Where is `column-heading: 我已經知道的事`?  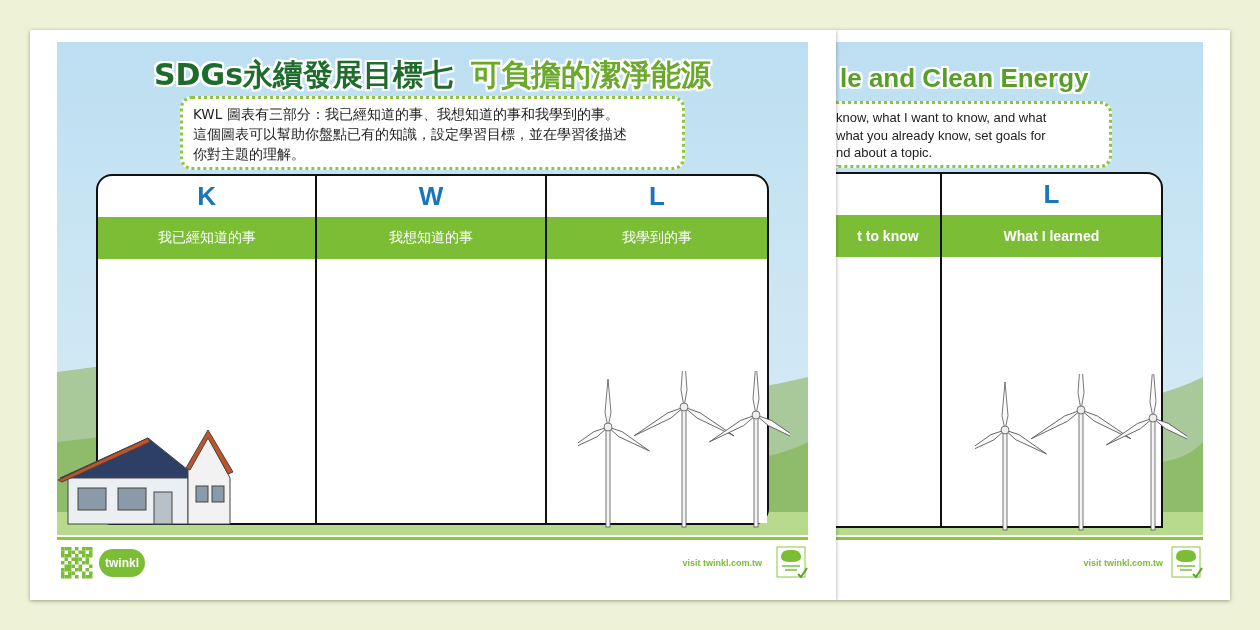 column-heading: 我已經知道的事 is located at coordinates (207, 238).